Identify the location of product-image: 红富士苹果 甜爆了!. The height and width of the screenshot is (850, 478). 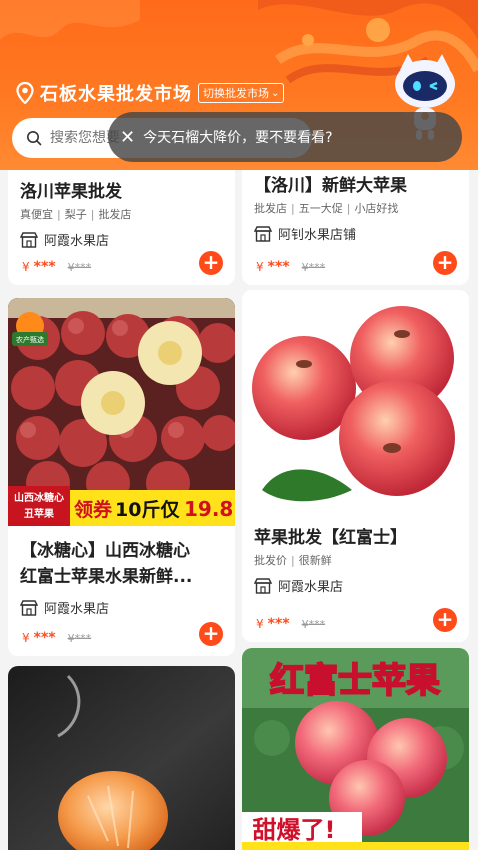
(355, 749).